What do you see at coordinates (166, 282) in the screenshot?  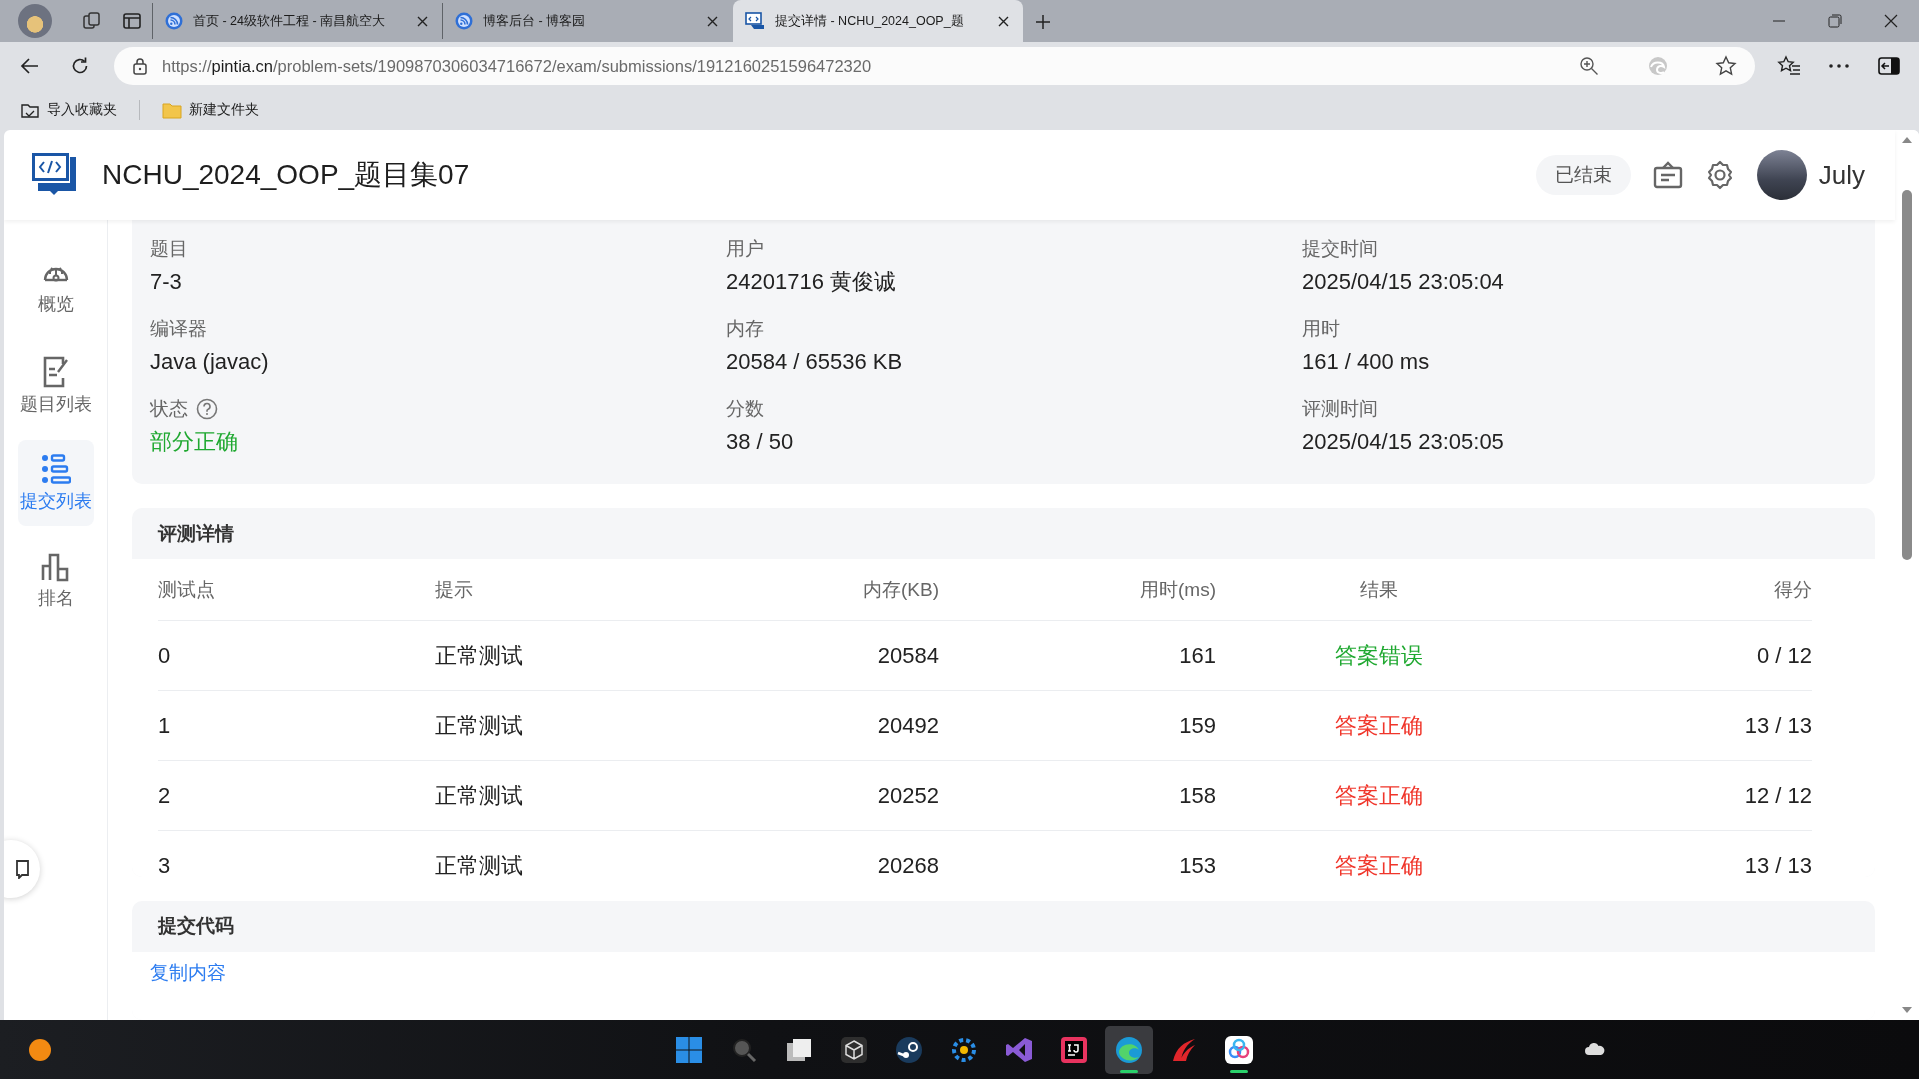 I see `field-value: 7-3` at bounding box center [166, 282].